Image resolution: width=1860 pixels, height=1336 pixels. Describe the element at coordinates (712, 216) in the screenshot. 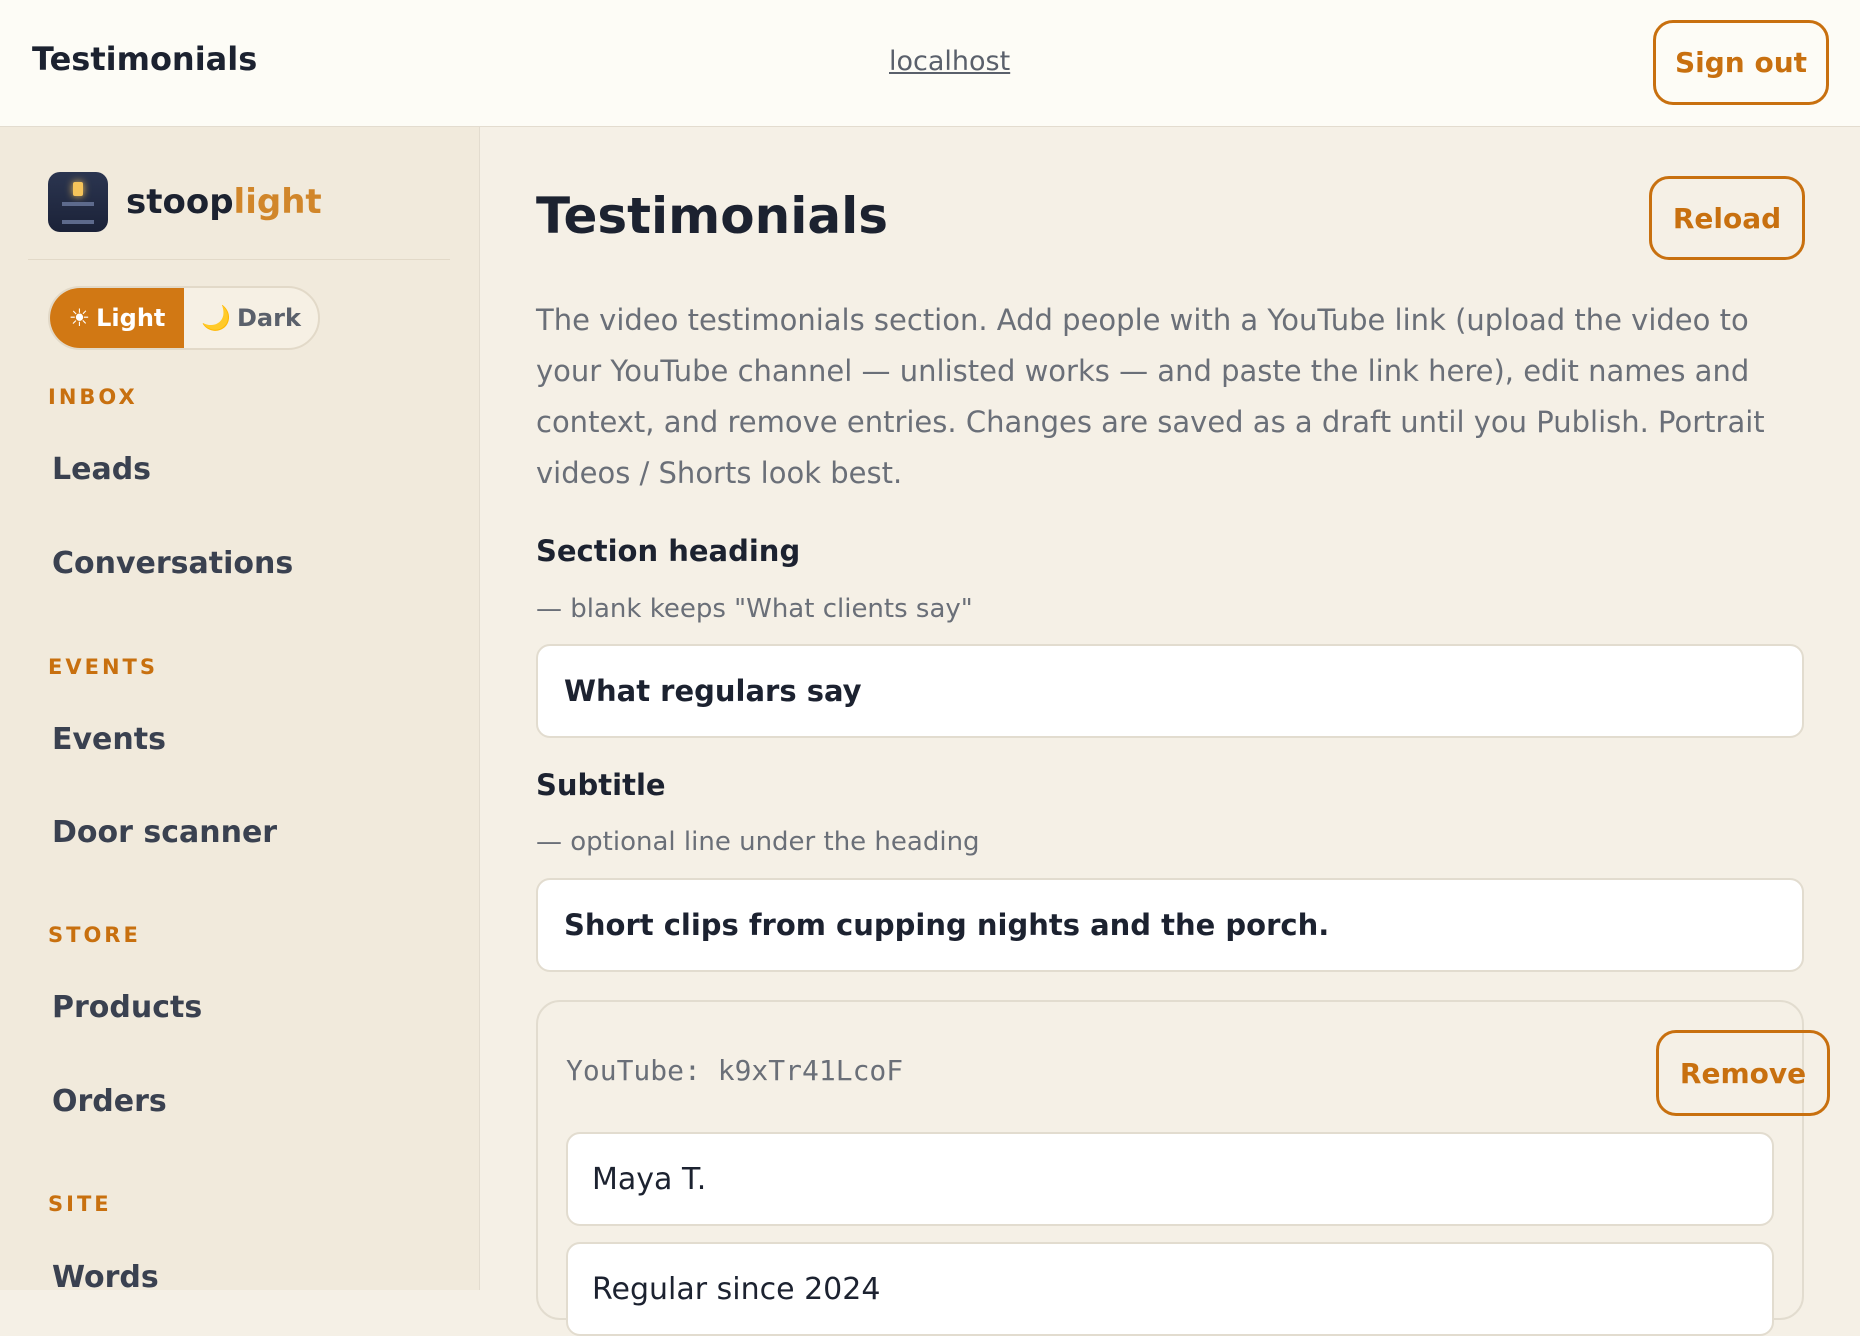

I see `page-title: Testimonials` at that location.